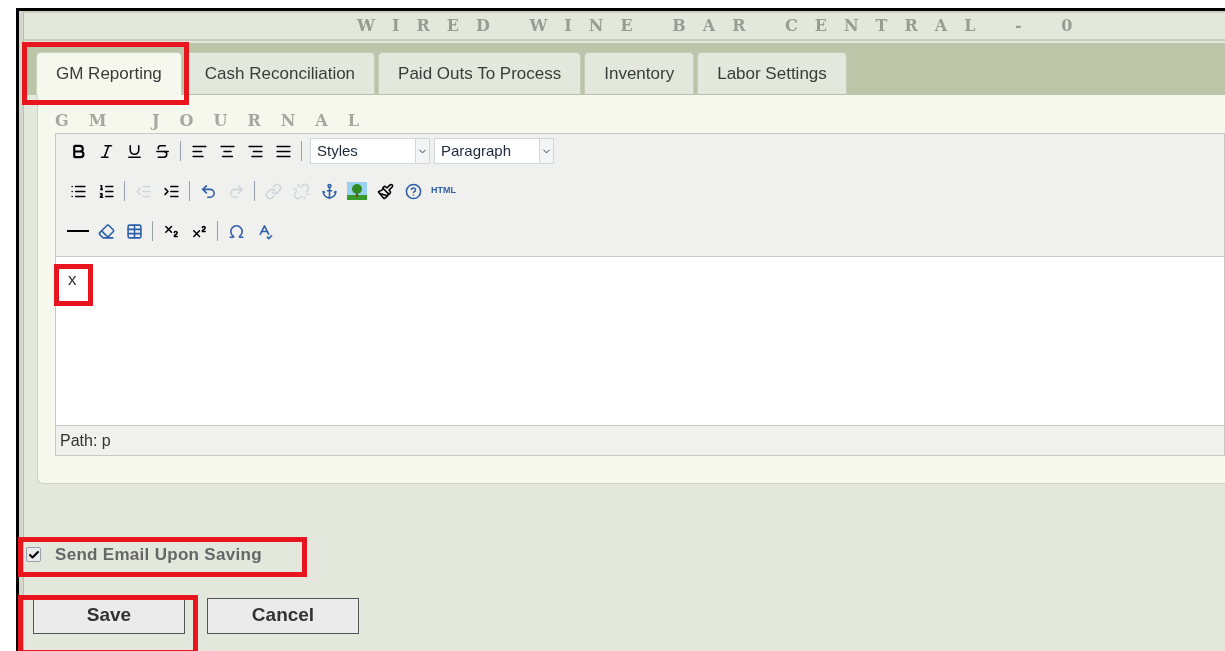  Describe the element at coordinates (106, 231) in the screenshot. I see `eraser-icon` at that location.